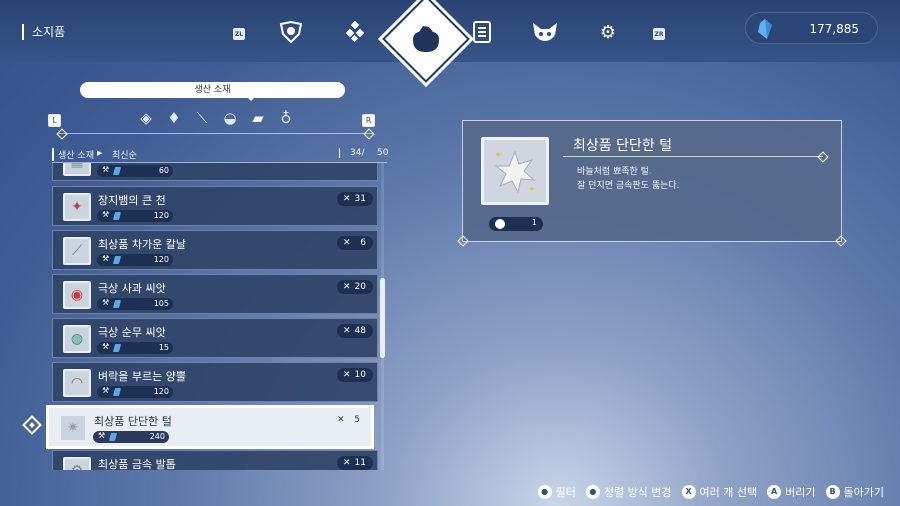  I want to click on list-item: ◠ 벼락을 부르는 양뿔 ✕ 10 ⚒ 120, so click(215, 382).